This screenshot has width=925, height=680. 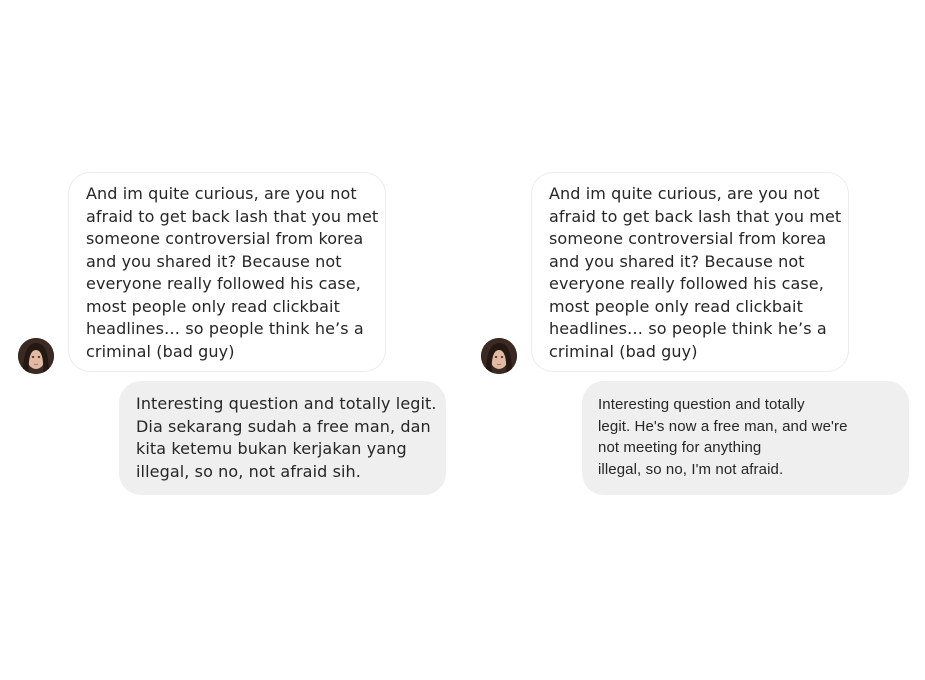 What do you see at coordinates (271, 448) in the screenshot?
I see `message-line: kita ketemu bukan kerjakan yang` at bounding box center [271, 448].